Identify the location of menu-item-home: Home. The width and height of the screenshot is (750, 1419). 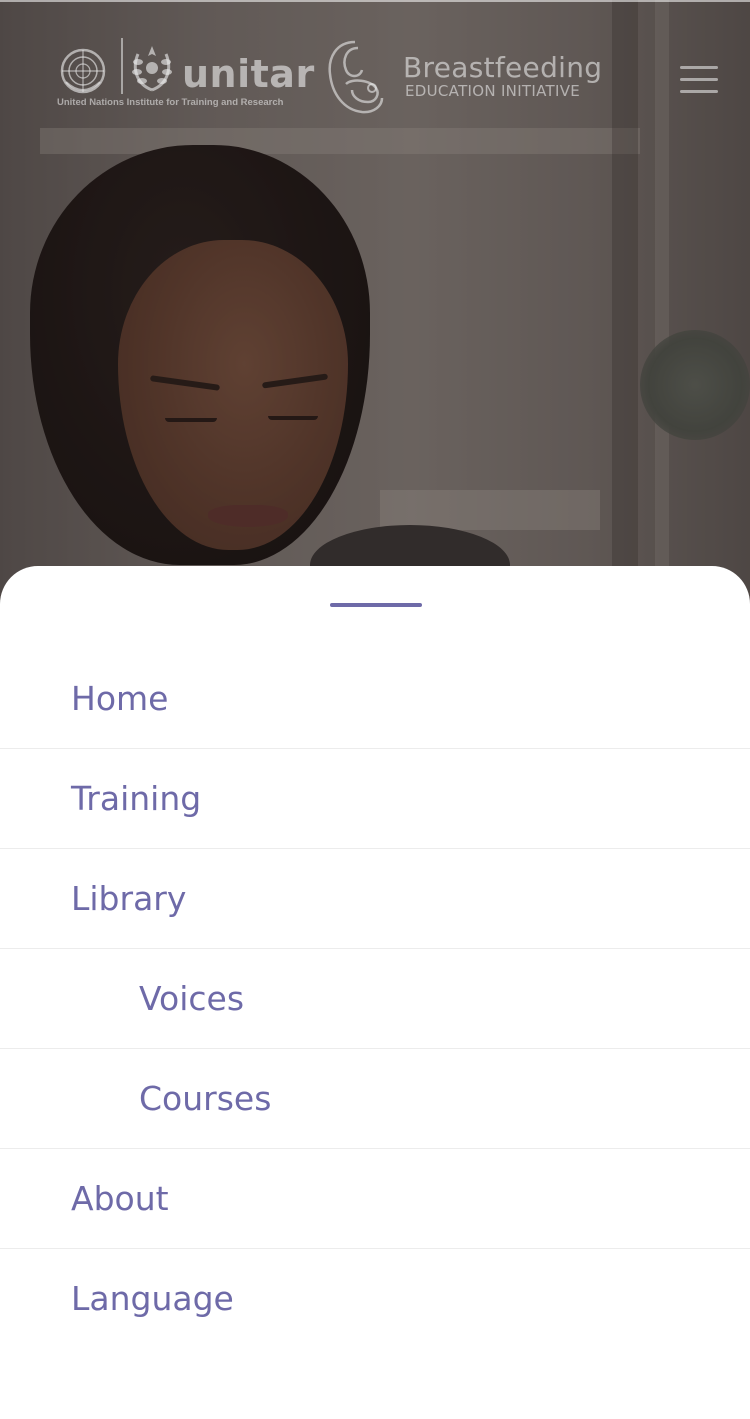
(375, 699).